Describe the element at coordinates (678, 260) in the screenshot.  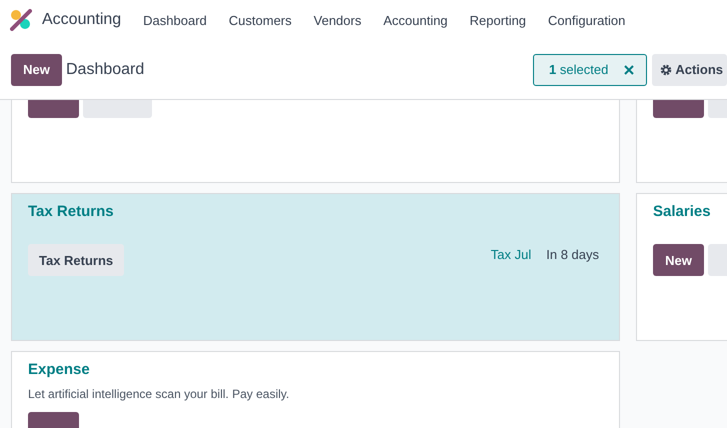
I see `card-button: New` at that location.